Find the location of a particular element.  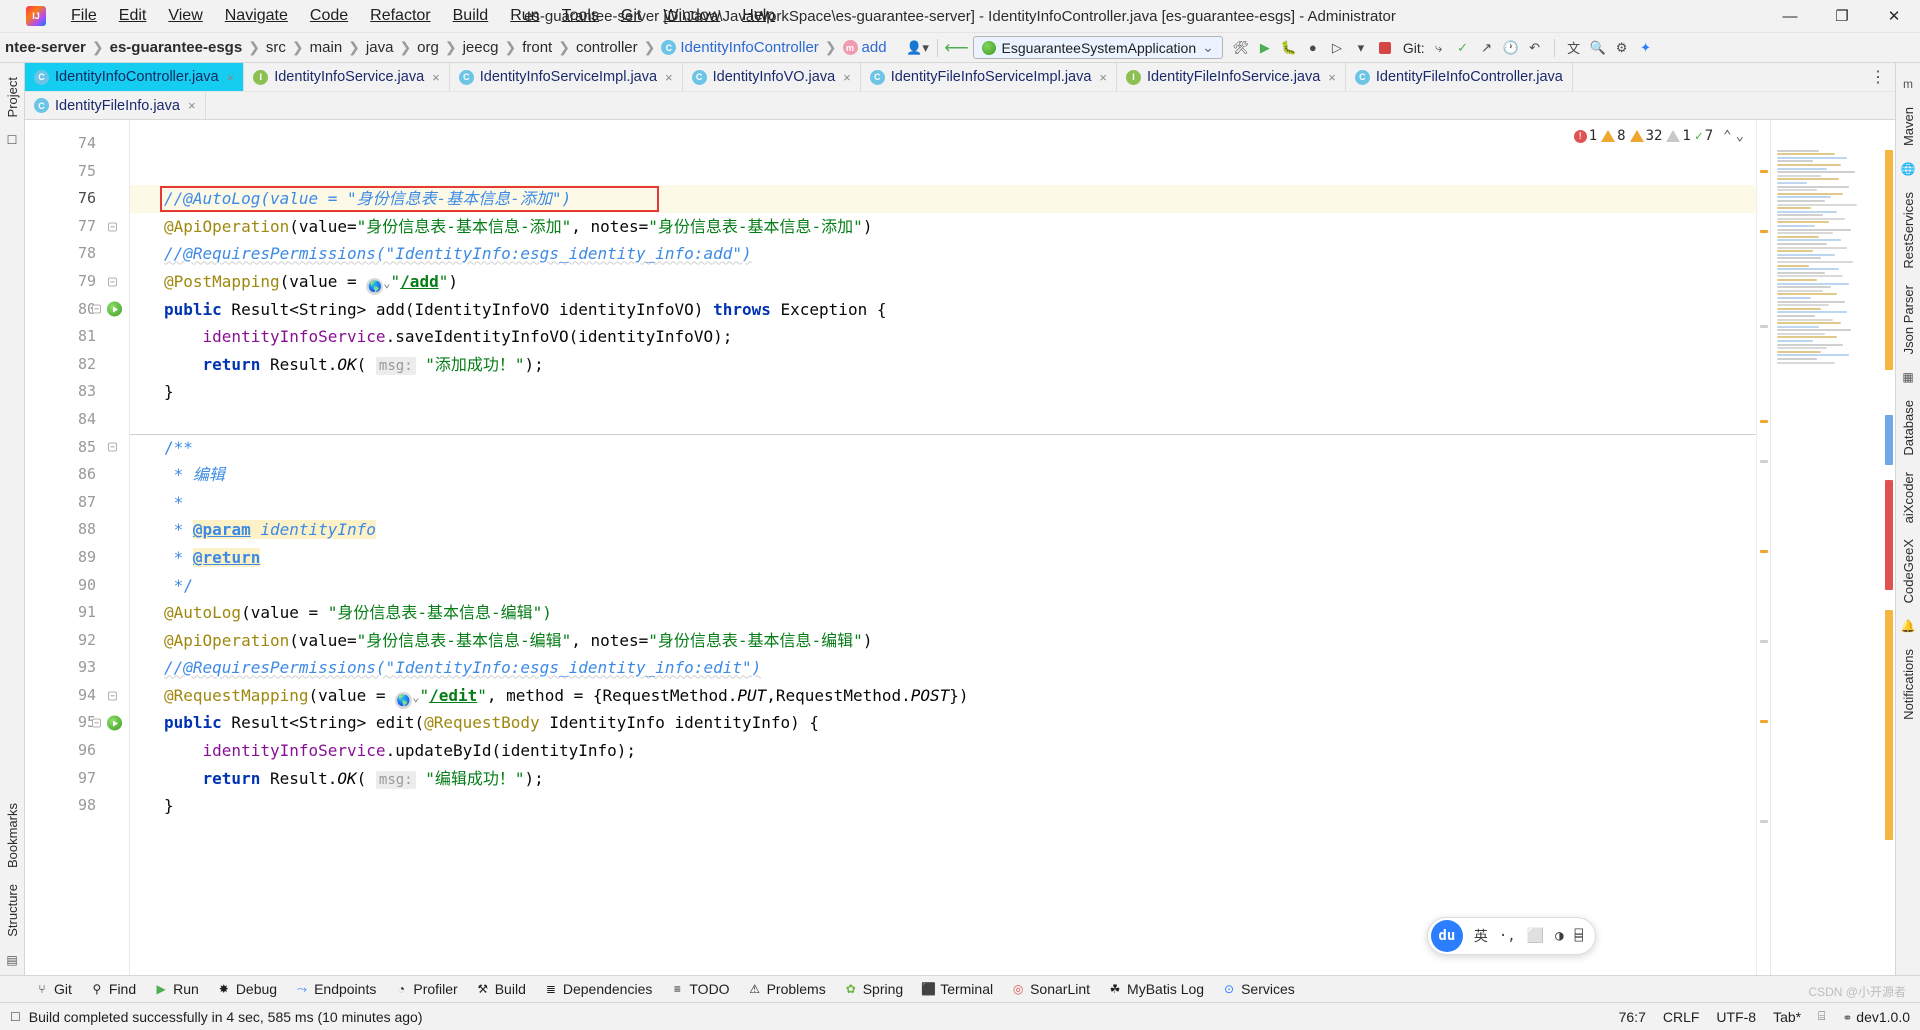

next-problem-icon: ⌄ is located at coordinates (1740, 136).